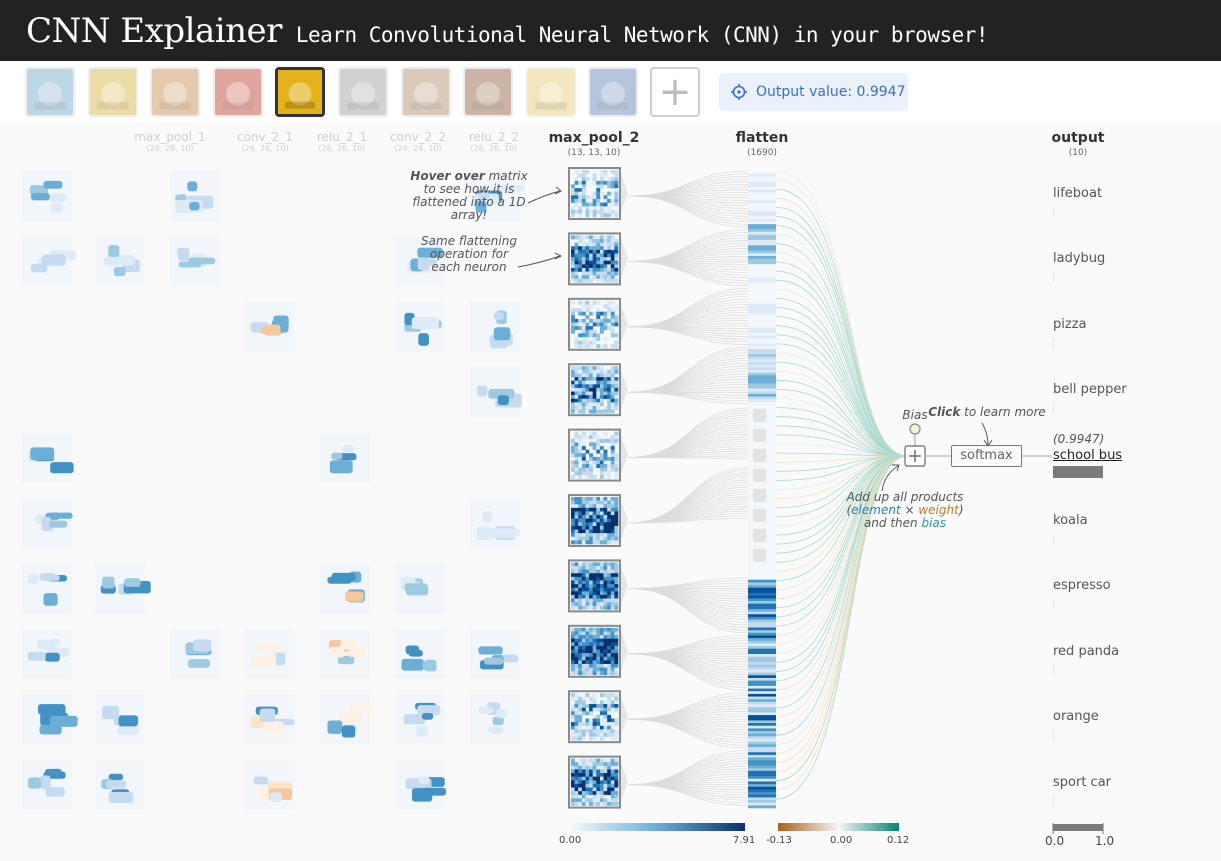 Image resolution: width=1221 pixels, height=861 pixels. I want to click on thumbnail-pizza, so click(175, 92).